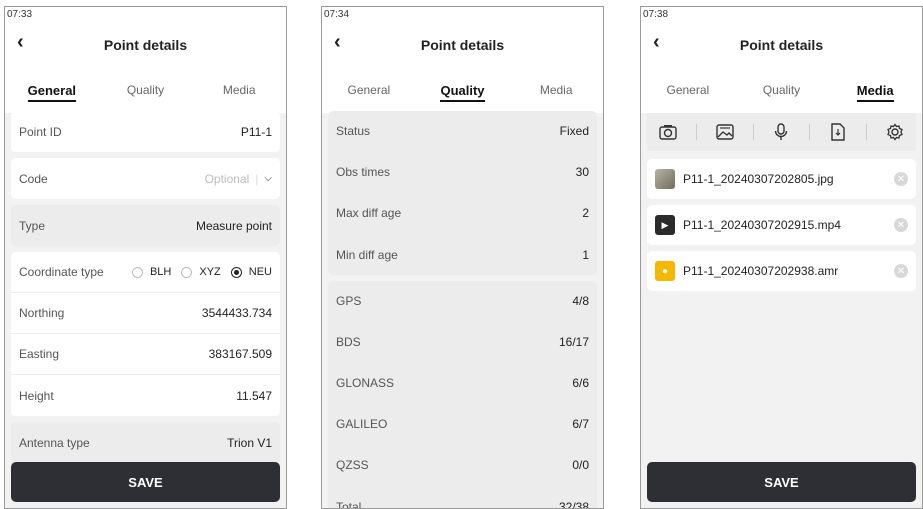  What do you see at coordinates (725, 132) in the screenshot?
I see `image-icon` at bounding box center [725, 132].